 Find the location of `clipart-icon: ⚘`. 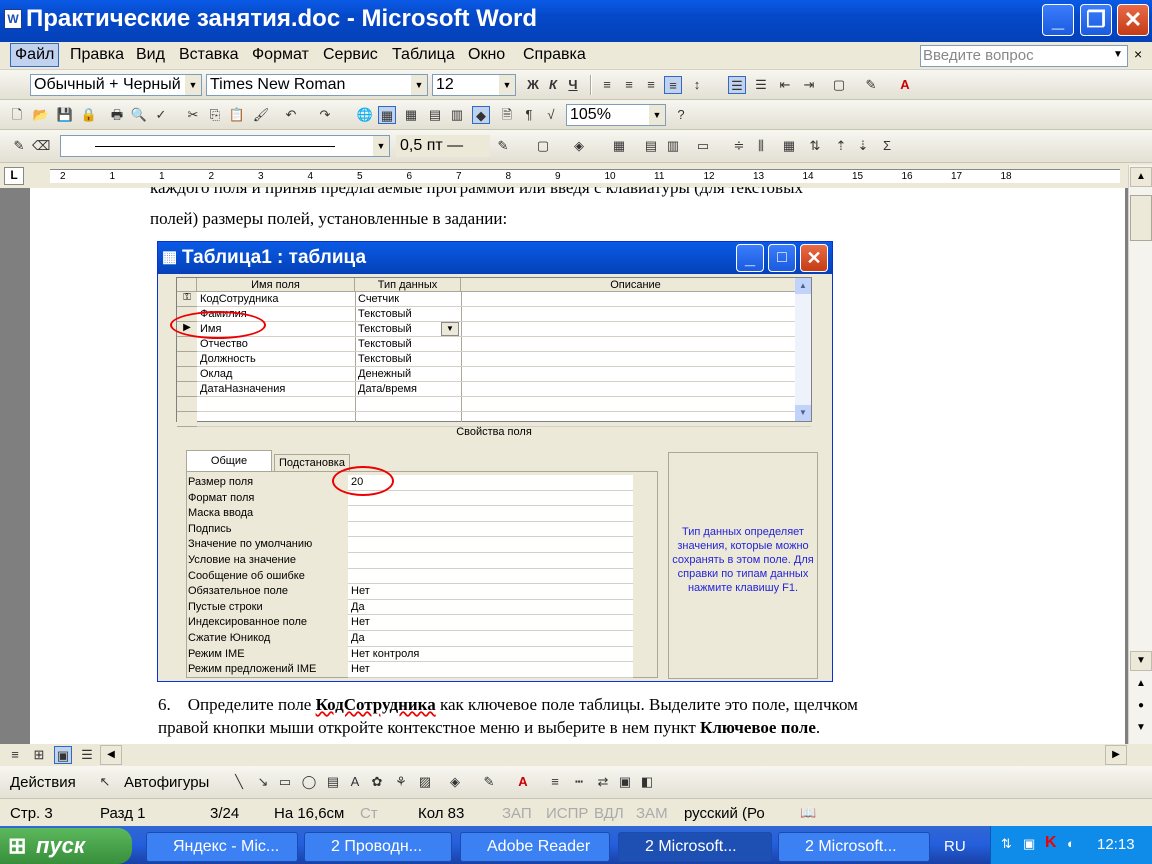

clipart-icon: ⚘ is located at coordinates (401, 782).